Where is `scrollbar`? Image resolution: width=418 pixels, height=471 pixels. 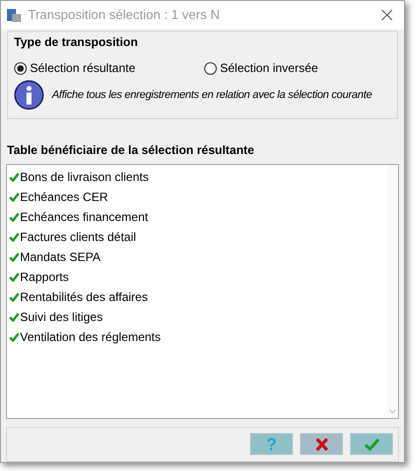 scrollbar is located at coordinates (392, 291).